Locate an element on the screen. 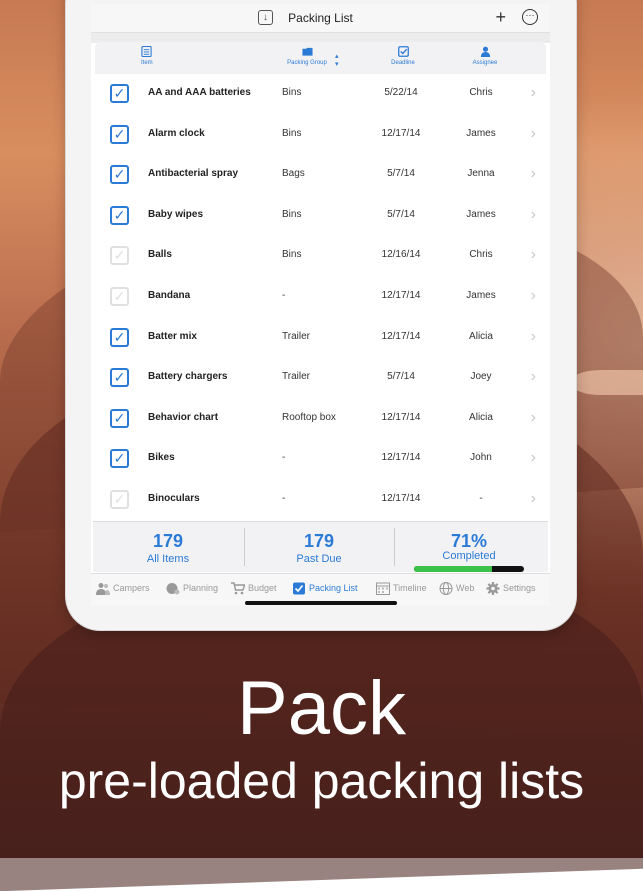 Image resolution: width=643 pixels, height=891 pixels. column-item-label: Item is located at coordinates (147, 63).